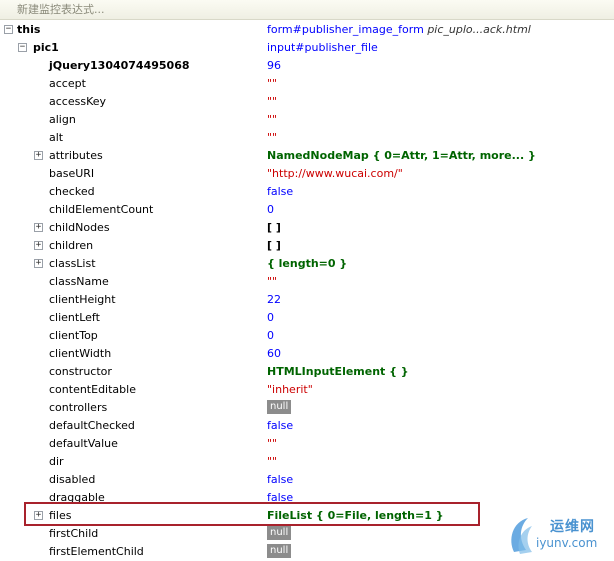 This screenshot has width=614, height=561. What do you see at coordinates (307, 354) in the screenshot?
I see `watch-row-clientwidth: clientWidth 60` at bounding box center [307, 354].